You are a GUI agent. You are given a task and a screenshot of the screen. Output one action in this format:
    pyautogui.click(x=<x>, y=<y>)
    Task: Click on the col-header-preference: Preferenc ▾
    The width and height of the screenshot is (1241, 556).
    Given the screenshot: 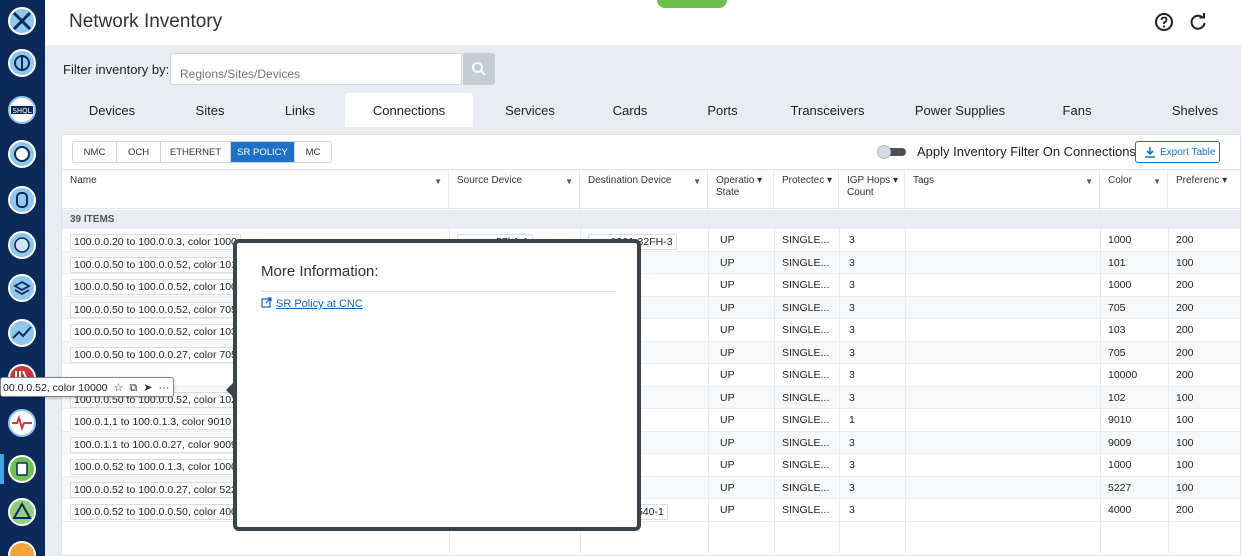 What is the action you would take?
    pyautogui.click(x=1204, y=190)
    